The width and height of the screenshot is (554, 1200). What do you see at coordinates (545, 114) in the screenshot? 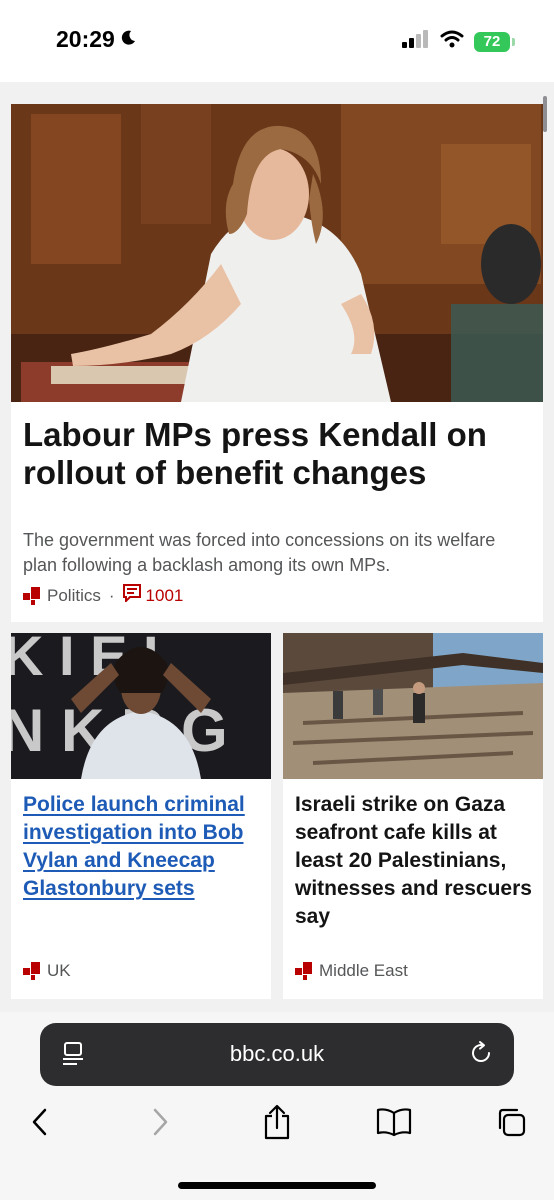
I see `scrollbar` at bounding box center [545, 114].